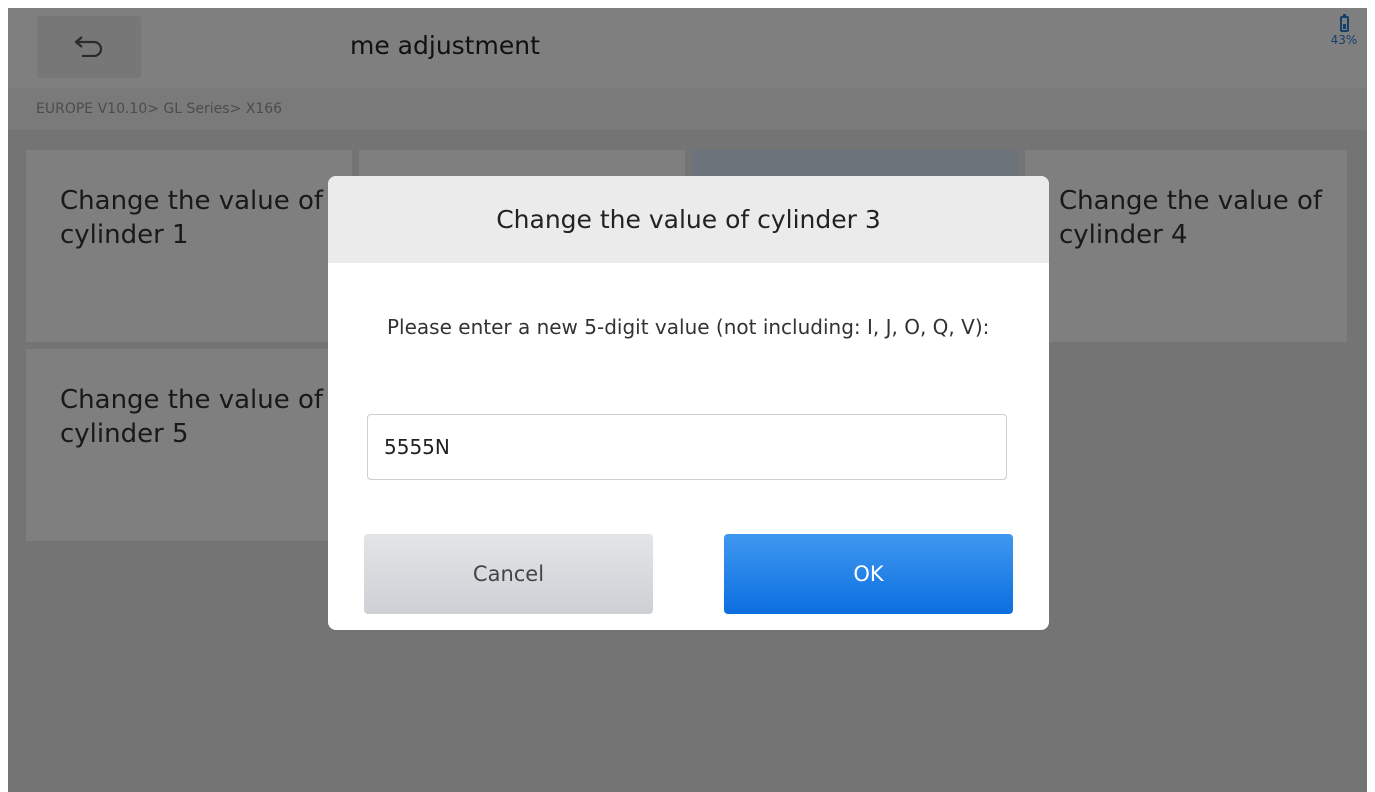  I want to click on ok-button: OK, so click(868, 574).